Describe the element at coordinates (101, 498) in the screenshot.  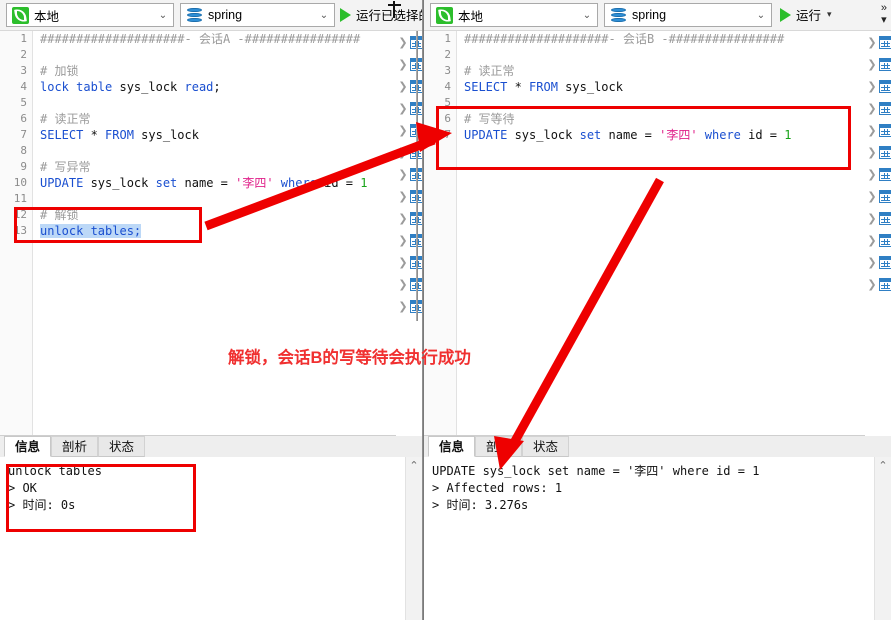
I see `highlight-box-left-output` at that location.